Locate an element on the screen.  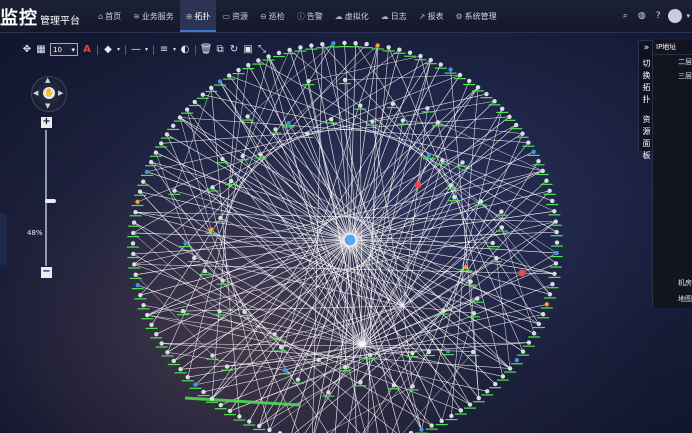
search-icon: ⌕ is located at coordinates (625, 16).